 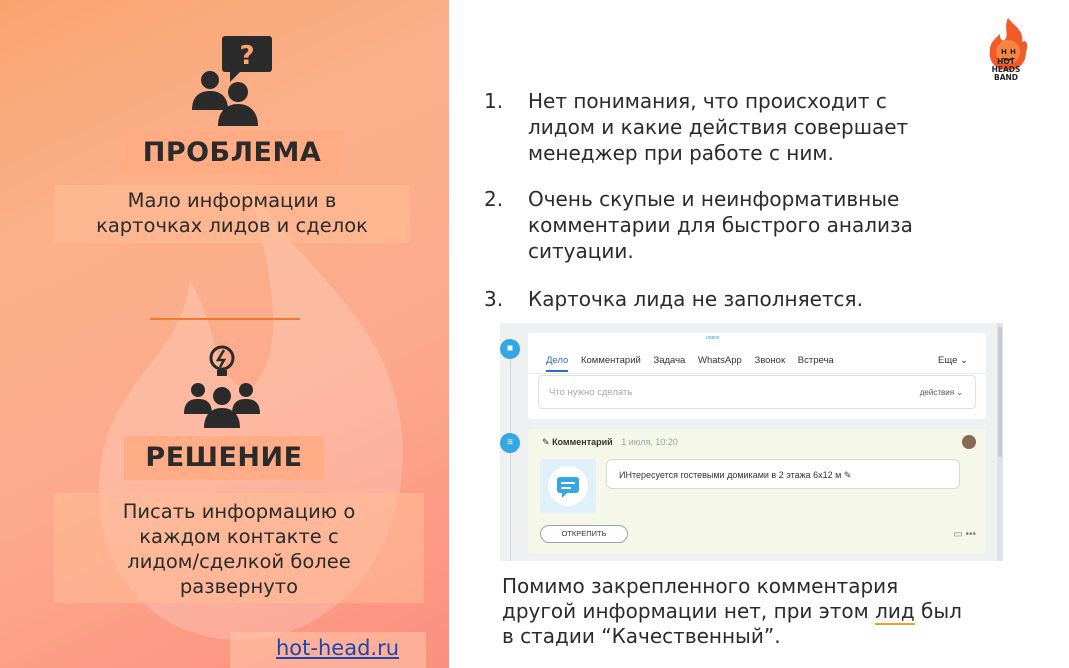 I want to click on comment-header: ✎ Комментарий 1 июля, 10:20, so click(x=610, y=442).